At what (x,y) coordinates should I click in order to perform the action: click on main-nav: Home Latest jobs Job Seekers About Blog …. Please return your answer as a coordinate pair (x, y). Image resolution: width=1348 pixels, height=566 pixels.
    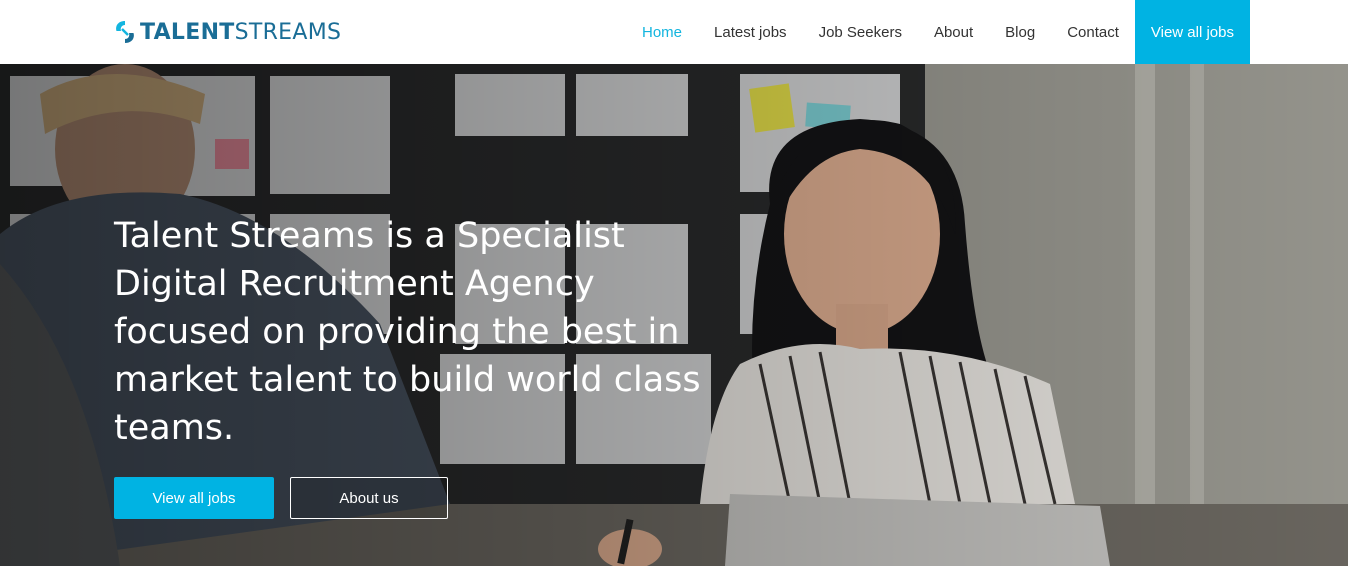
    Looking at the image, I should click on (938, 32).